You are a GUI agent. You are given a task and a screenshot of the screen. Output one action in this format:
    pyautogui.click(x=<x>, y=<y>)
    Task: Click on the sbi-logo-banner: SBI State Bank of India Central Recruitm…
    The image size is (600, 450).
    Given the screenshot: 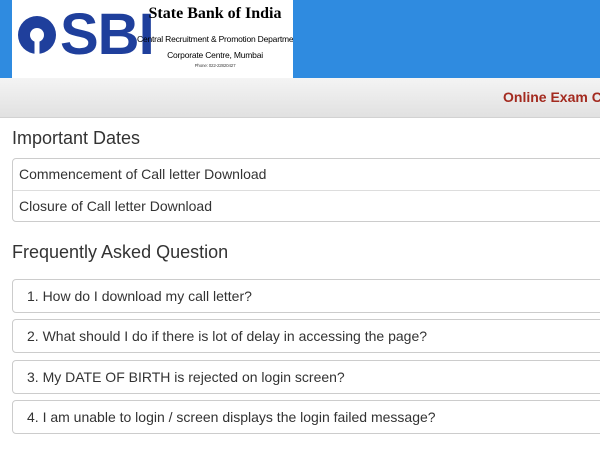 What is the action you would take?
    pyautogui.click(x=152, y=39)
    